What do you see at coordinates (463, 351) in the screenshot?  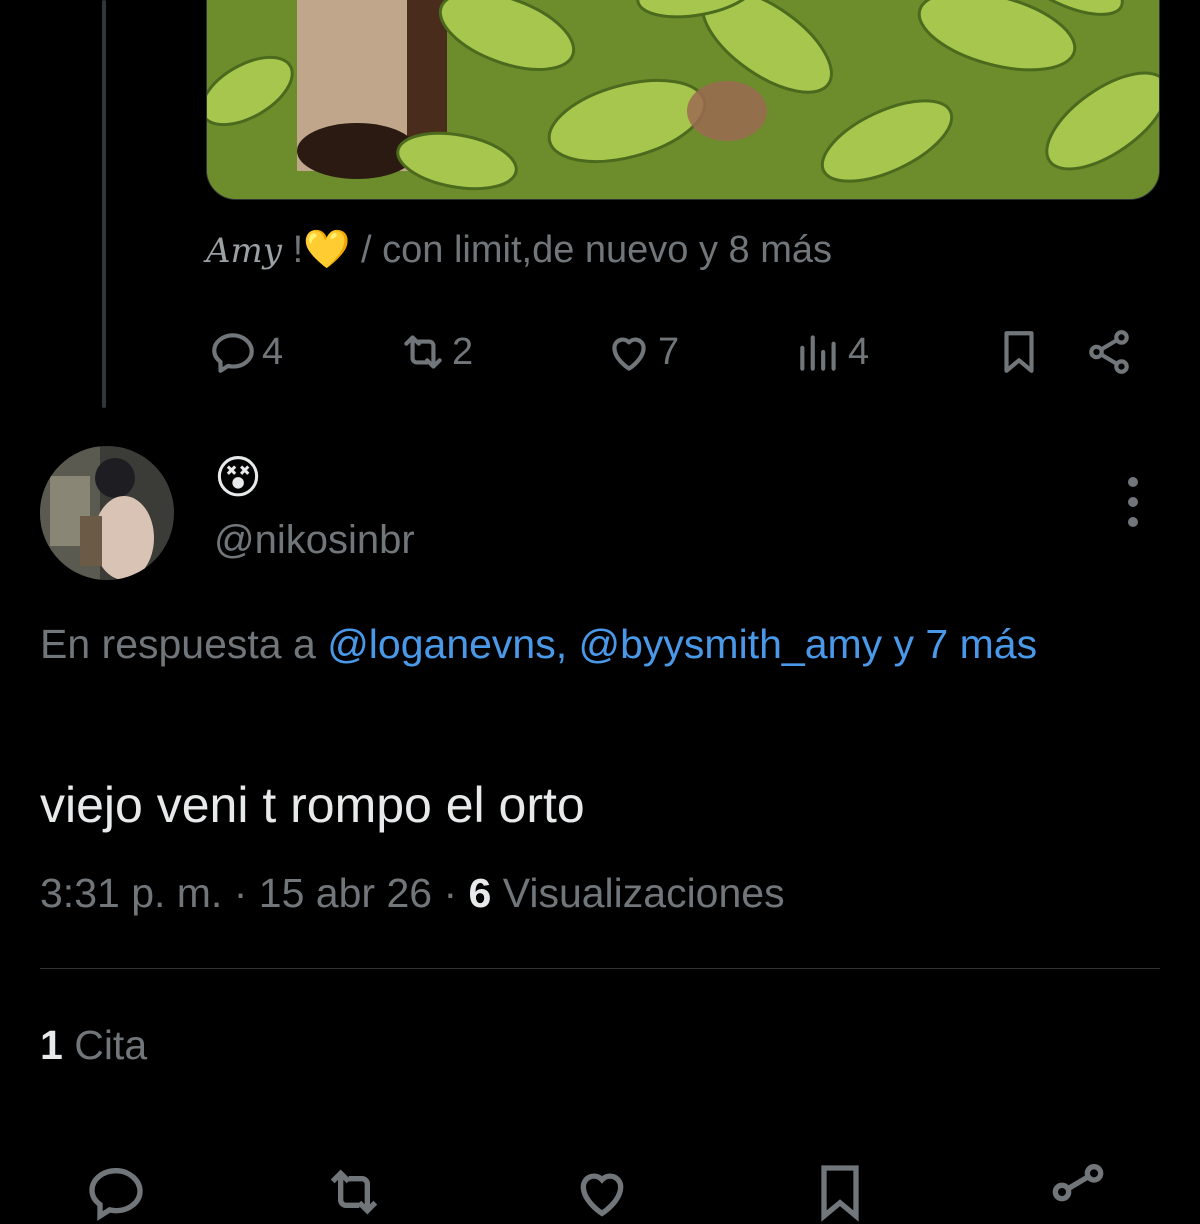 I see `retweet-count: 2` at bounding box center [463, 351].